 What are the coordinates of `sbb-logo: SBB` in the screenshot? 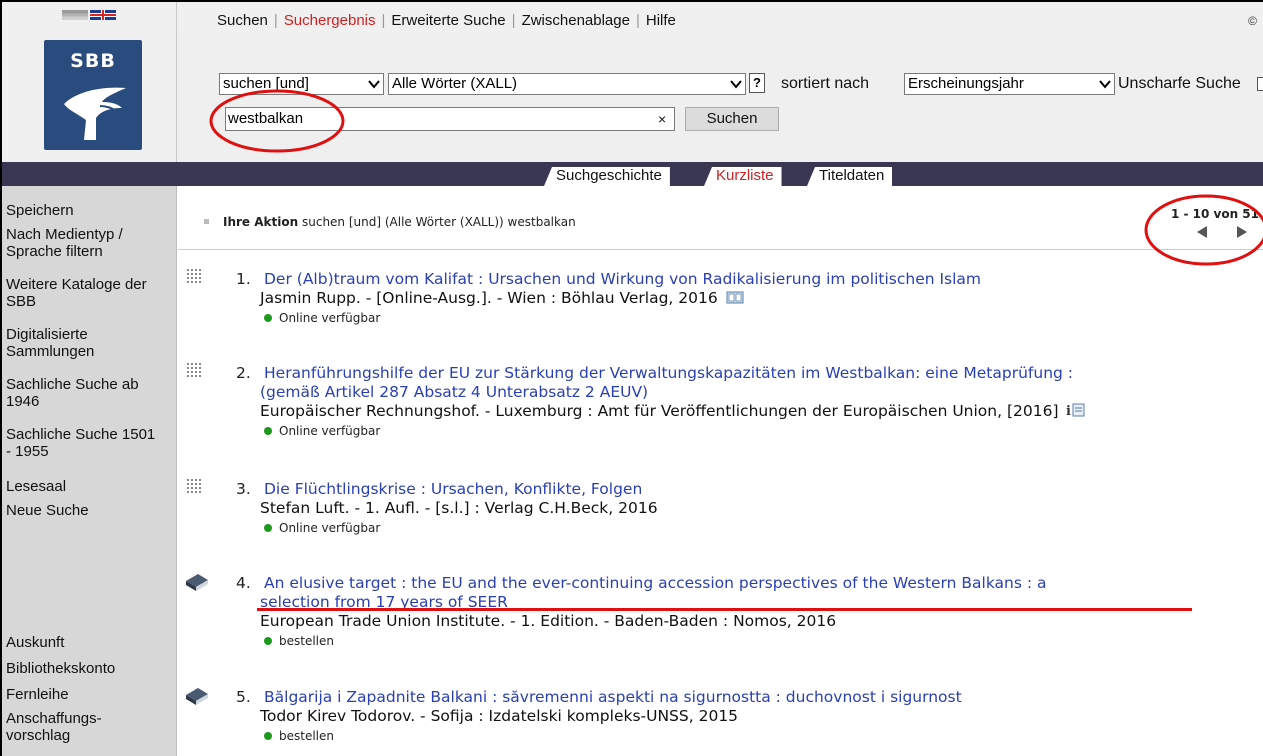 It's located at (93, 95).